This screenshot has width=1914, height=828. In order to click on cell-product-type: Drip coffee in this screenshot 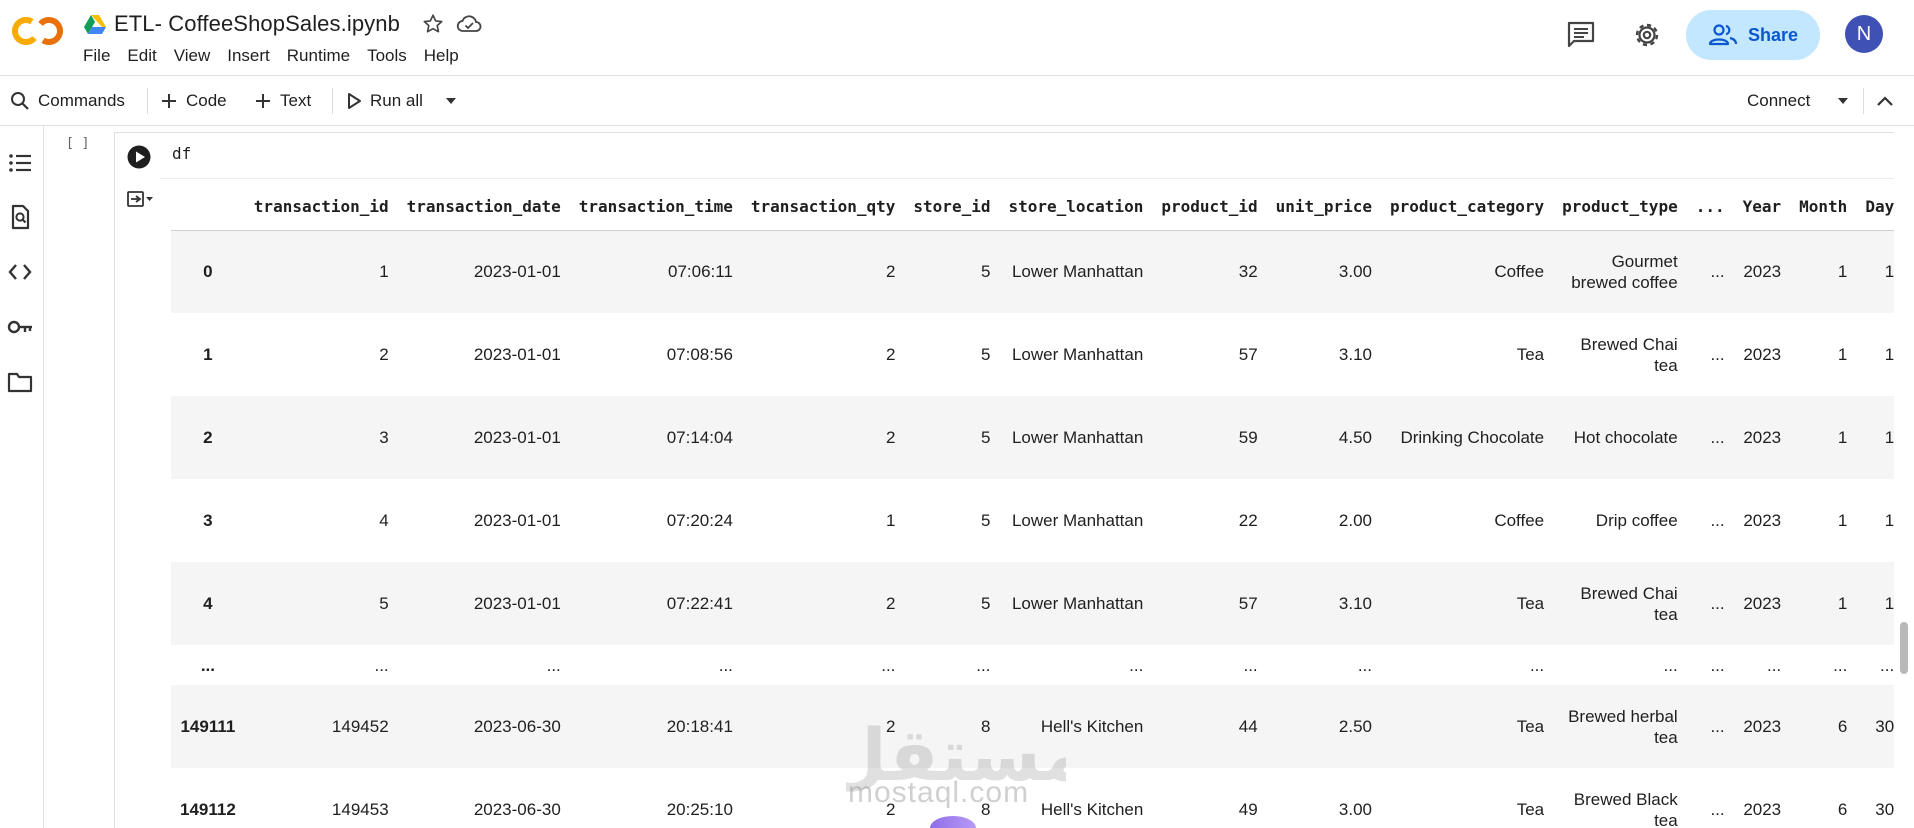, I will do `click(1636, 520)`.